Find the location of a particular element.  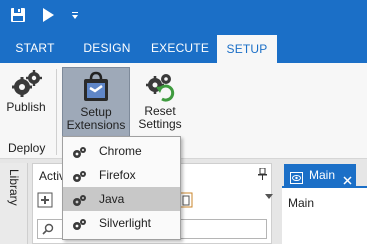

scroll-down-icon is located at coordinates (269, 197).